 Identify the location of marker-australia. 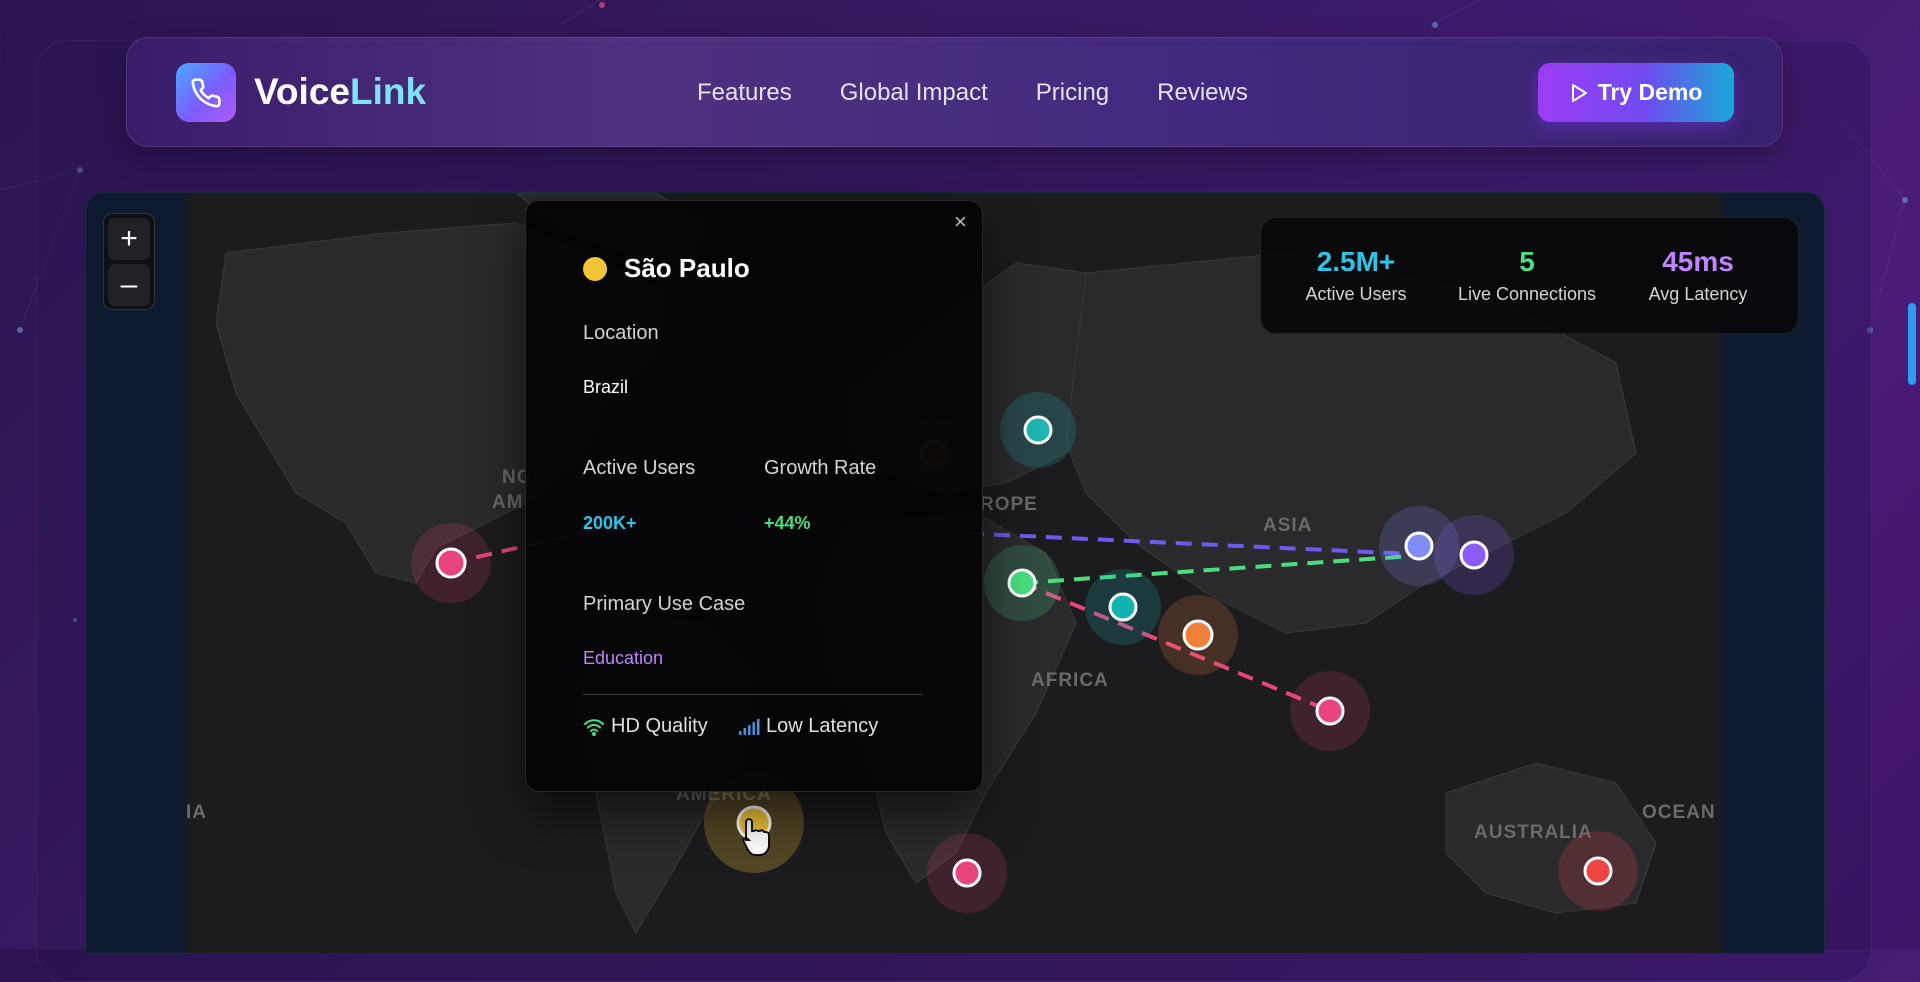
(1598, 871).